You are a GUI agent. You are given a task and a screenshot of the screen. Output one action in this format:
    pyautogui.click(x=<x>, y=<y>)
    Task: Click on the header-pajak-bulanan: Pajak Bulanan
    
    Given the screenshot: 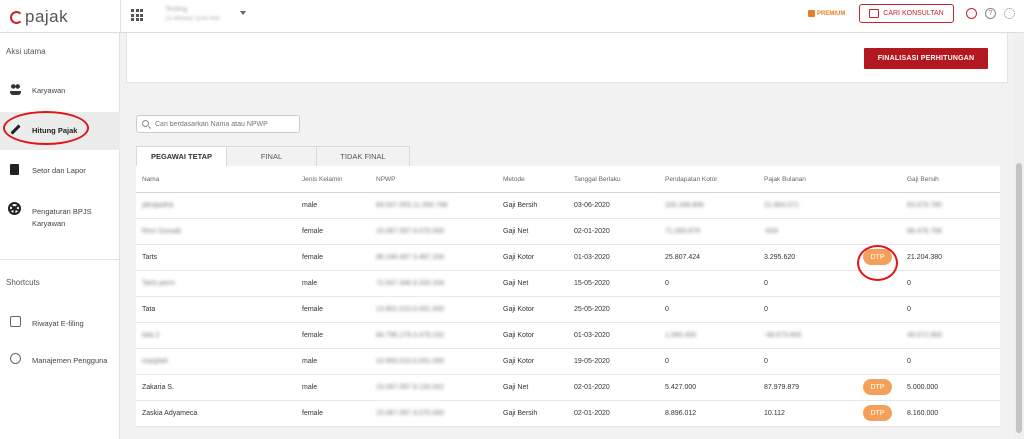 What is the action you would take?
    pyautogui.click(x=785, y=179)
    